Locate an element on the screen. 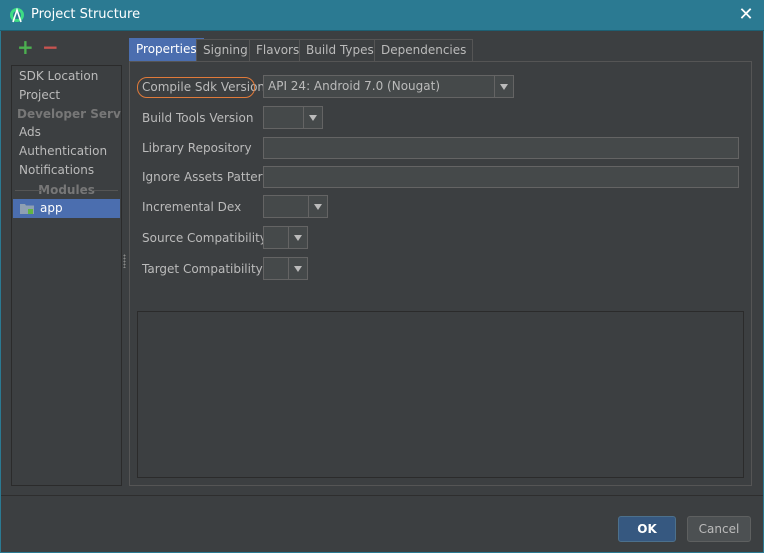  sidebar-item-authentication: Authentication is located at coordinates (63, 151).